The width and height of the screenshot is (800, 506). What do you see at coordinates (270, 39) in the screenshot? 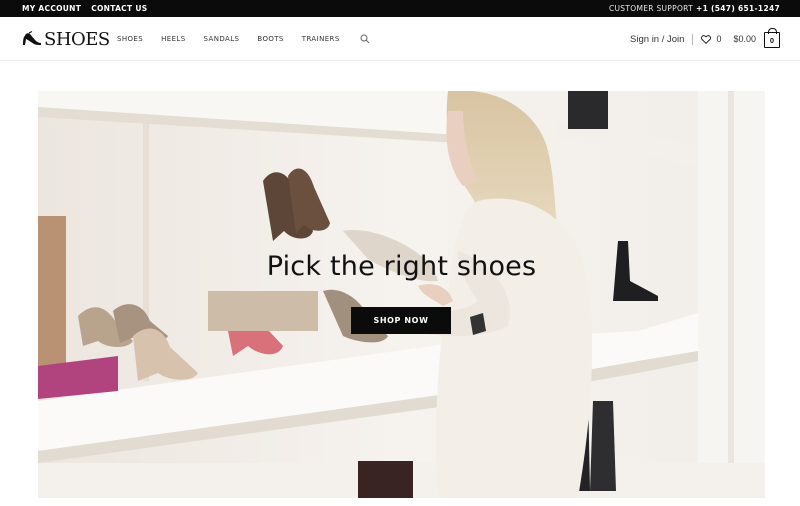
I see `nav-item-boots: BOOTS` at bounding box center [270, 39].